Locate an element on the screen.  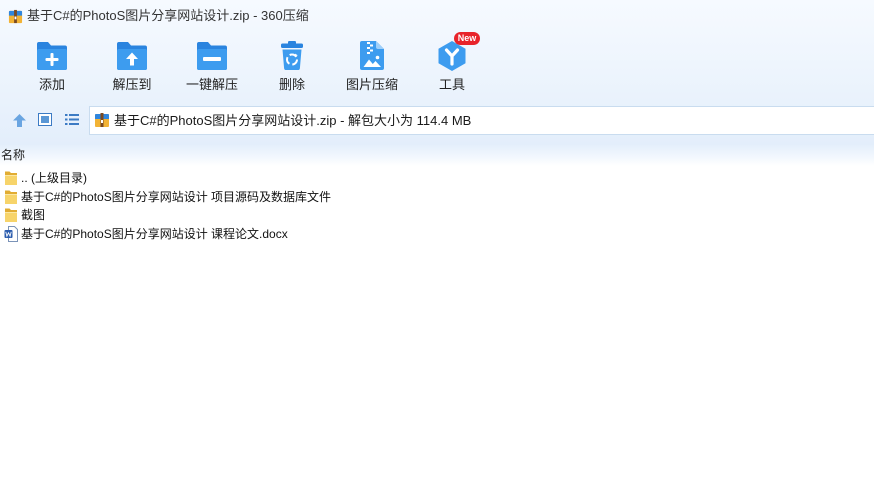
list-header: 名称 is located at coordinates (437, 155).